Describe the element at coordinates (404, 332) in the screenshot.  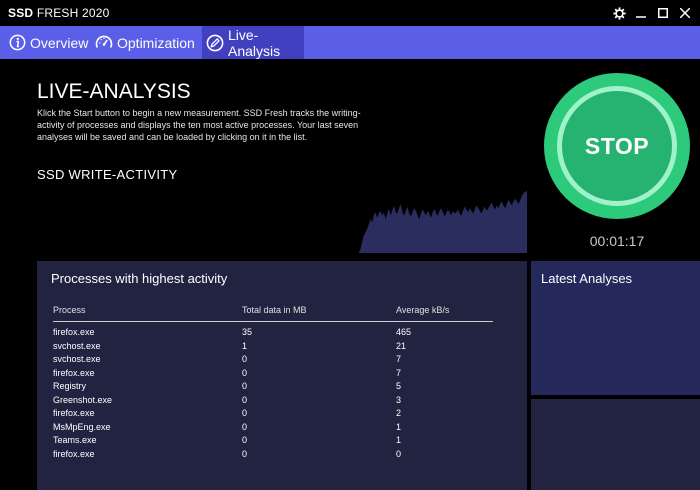
I see `average-kbs: 465` at that location.